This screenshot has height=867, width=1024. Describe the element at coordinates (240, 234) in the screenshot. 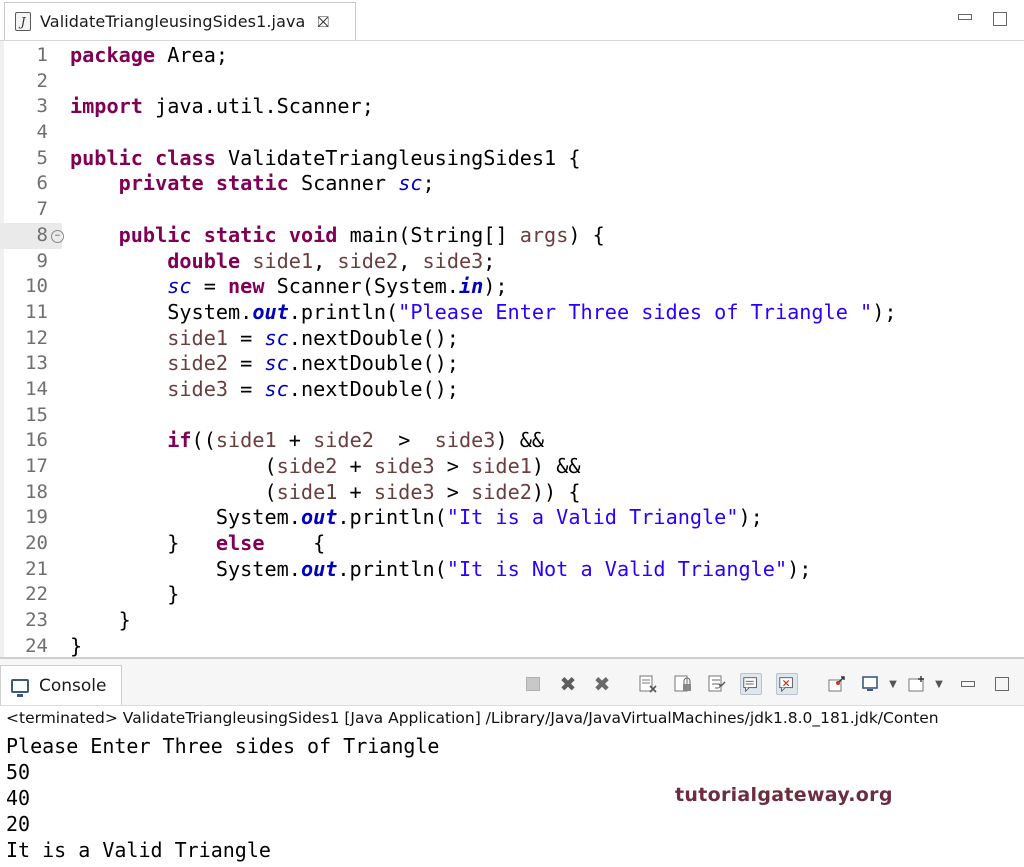

I see `keyword-token: static` at that location.